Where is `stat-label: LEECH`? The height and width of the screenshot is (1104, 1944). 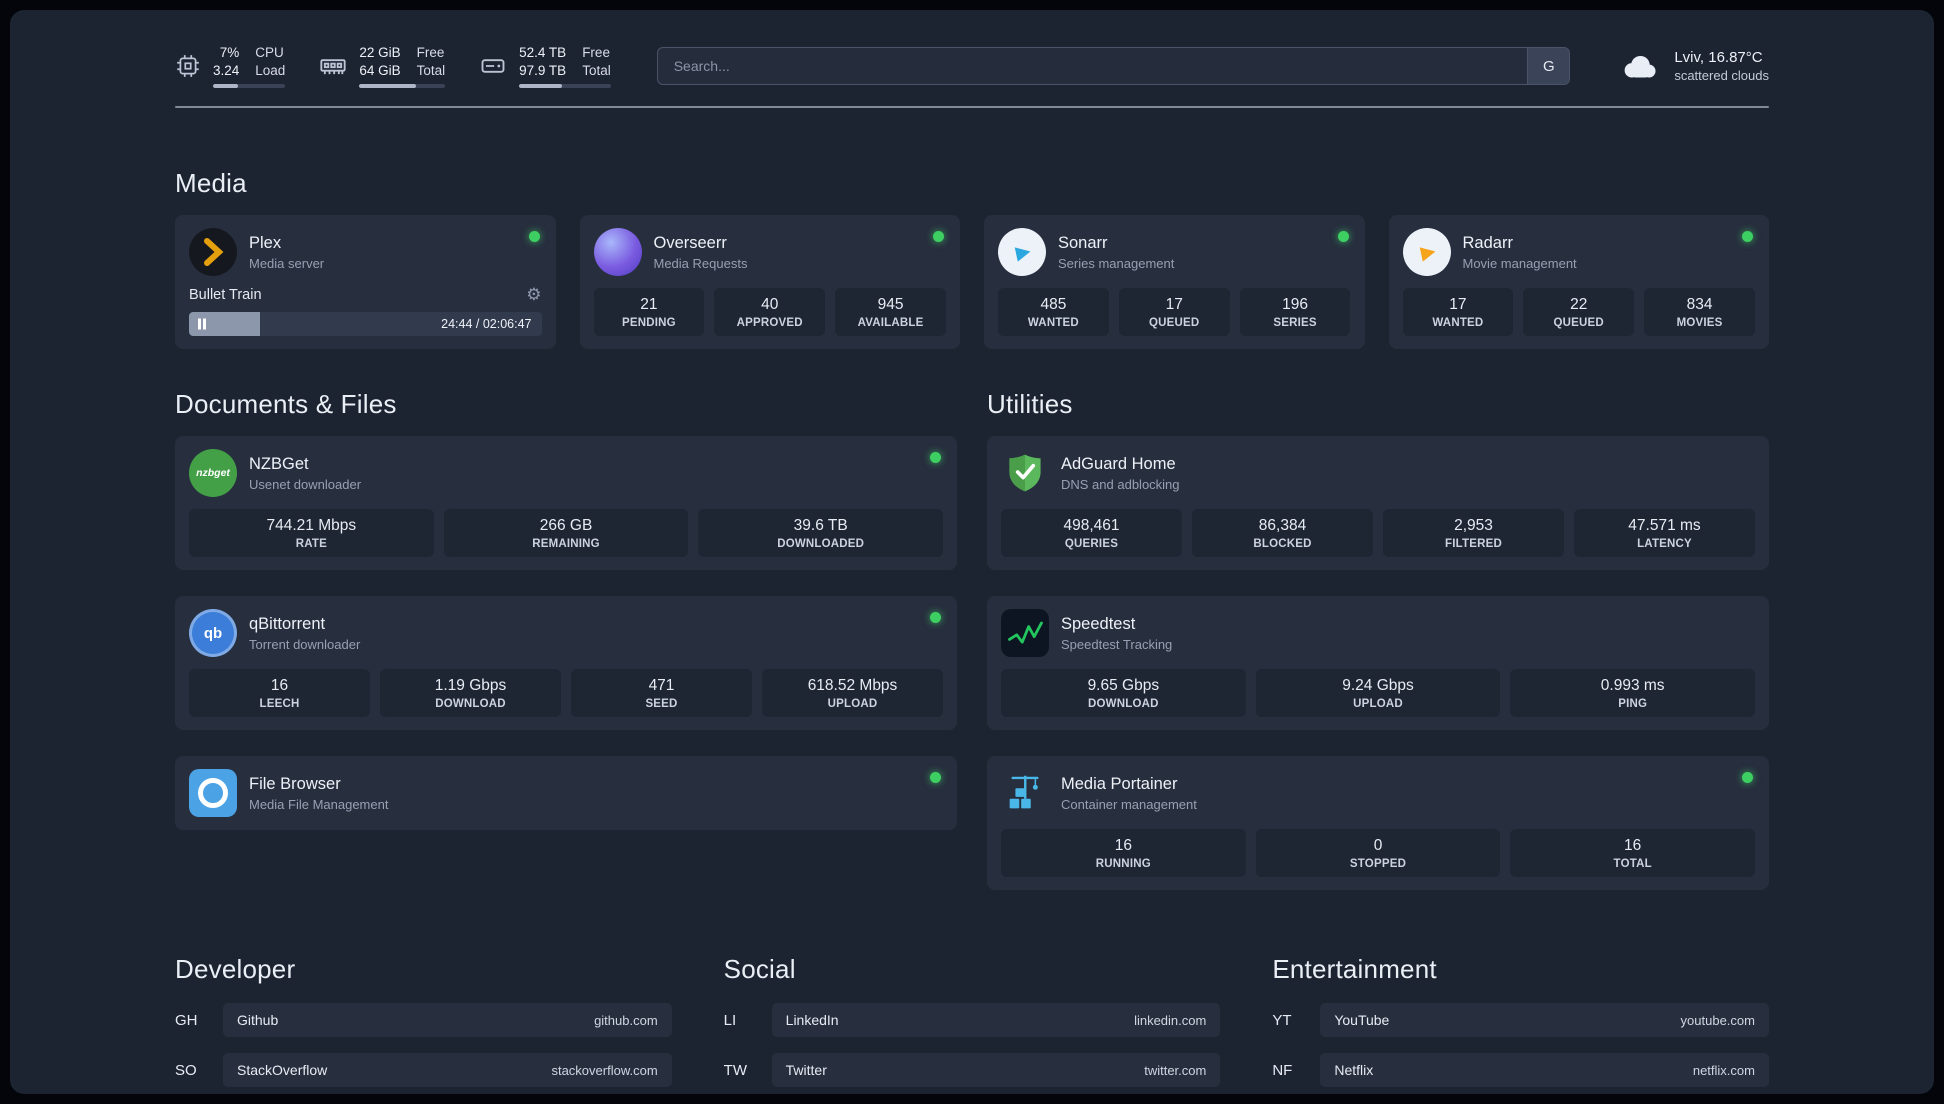
stat-label: LEECH is located at coordinates (279, 704).